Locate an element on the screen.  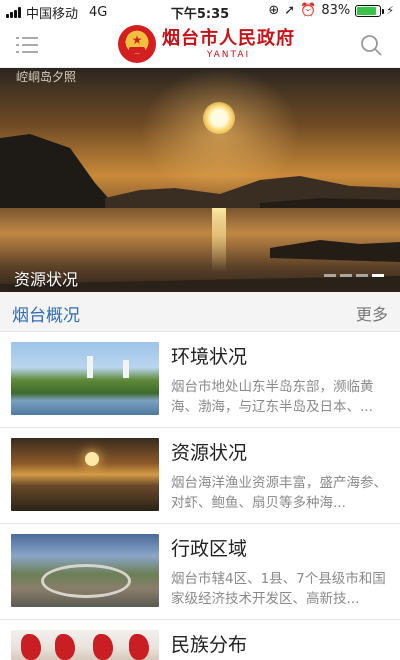
site-logo: 烟台市人民政府 YANTAI is located at coordinates (206, 44).